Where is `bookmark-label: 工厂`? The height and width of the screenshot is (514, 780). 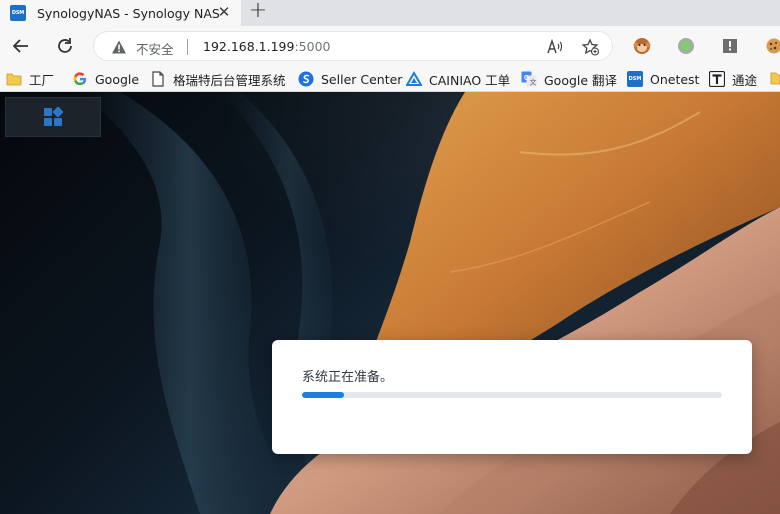 bookmark-label: 工厂 is located at coordinates (42, 80).